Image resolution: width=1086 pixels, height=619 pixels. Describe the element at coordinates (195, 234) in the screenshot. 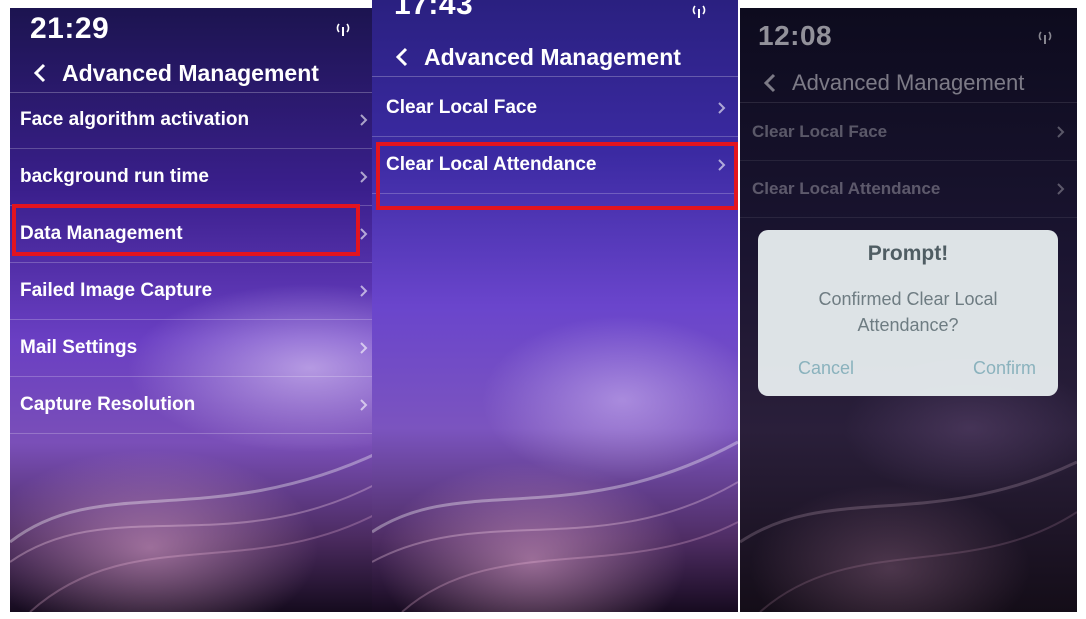

I see `menu-item-data-management: Data Management` at that location.